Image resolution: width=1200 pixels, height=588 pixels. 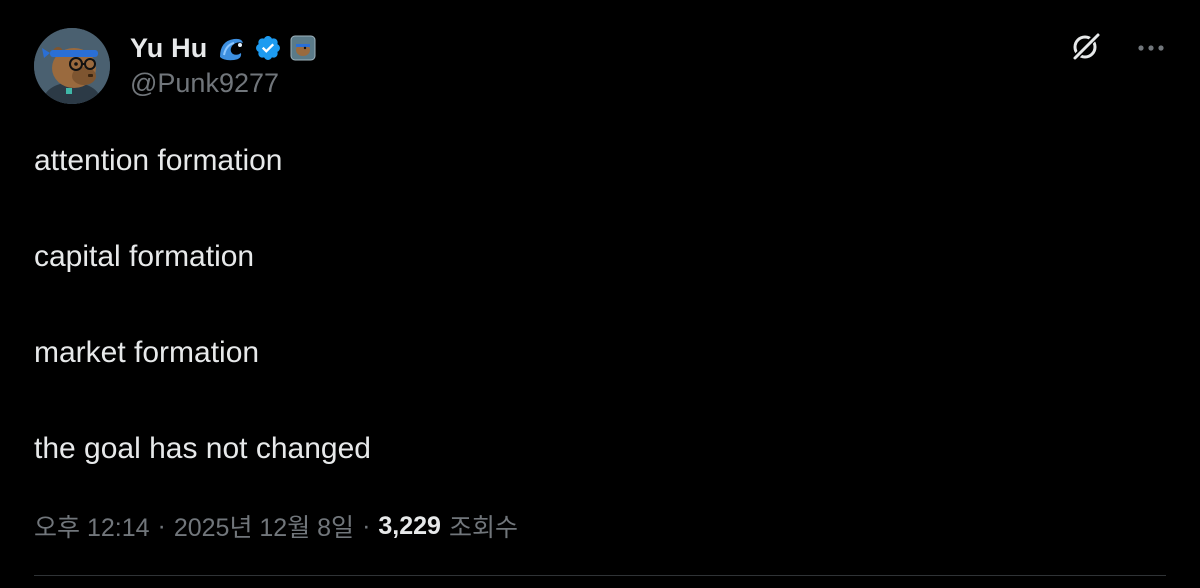 I want to click on tweet-line: attention formation, so click(x=158, y=160).